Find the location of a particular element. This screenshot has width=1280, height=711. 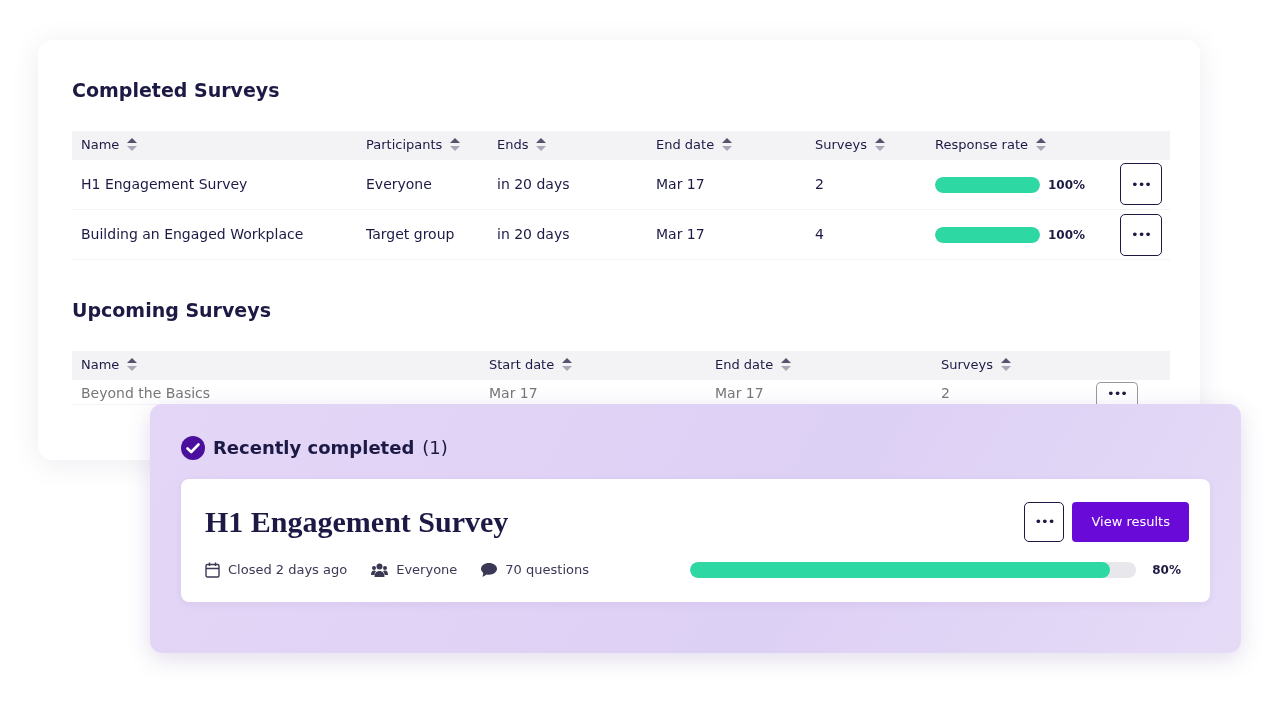

section-title: Upcoming Surveys is located at coordinates (172, 310).